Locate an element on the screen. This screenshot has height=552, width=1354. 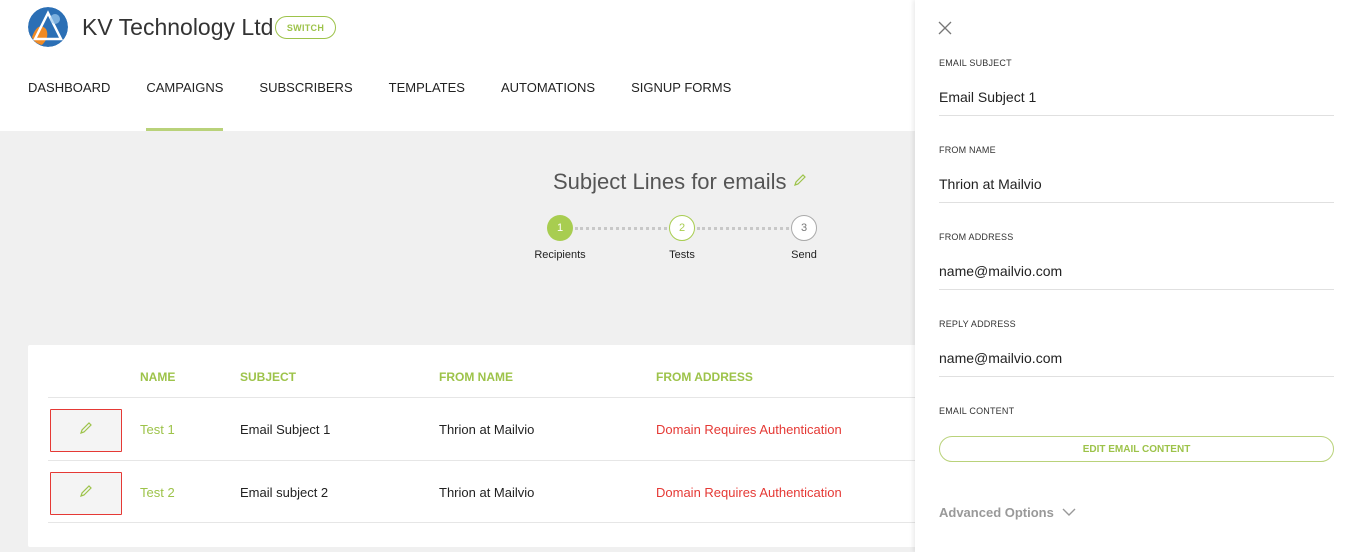
from-address-label: FROM ADDRESS is located at coordinates (976, 237).